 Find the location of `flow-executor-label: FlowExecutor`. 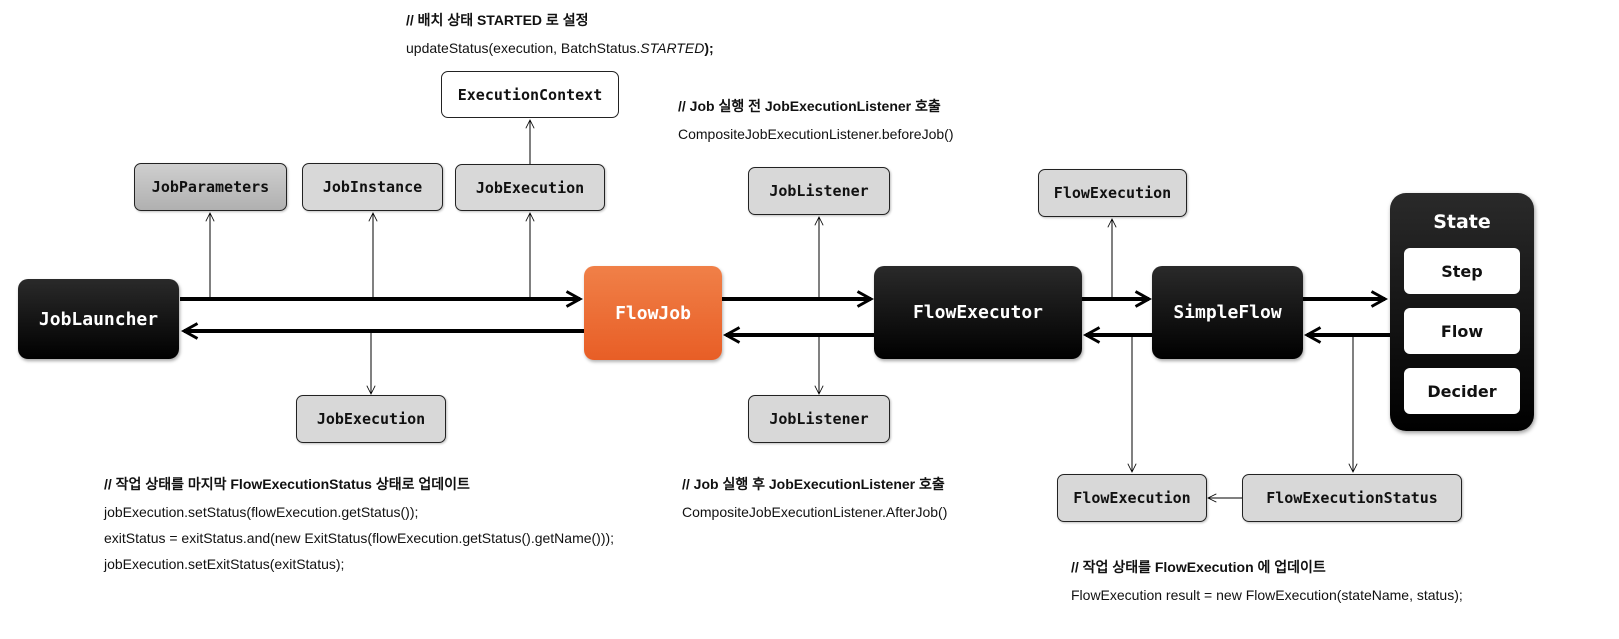

flow-executor-label: FlowExecutor is located at coordinates (978, 312).